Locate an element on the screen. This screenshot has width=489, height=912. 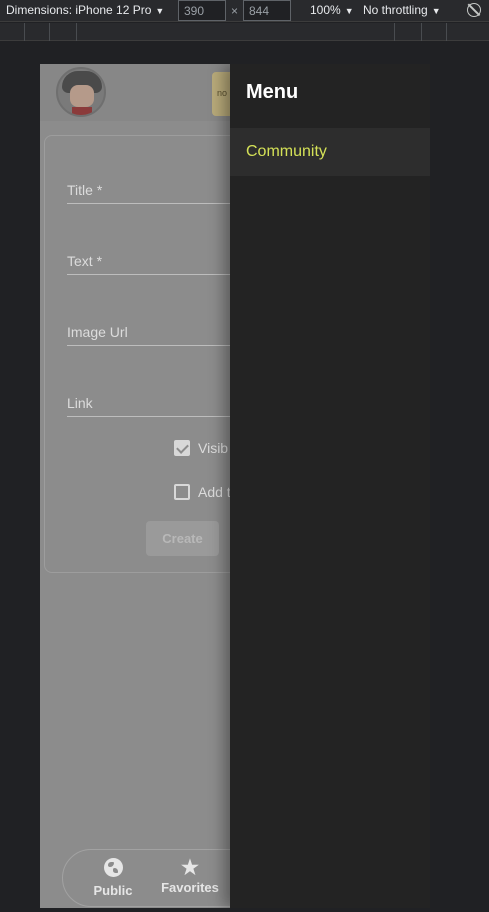
nav-item-public: Public is located at coordinates (113, 878).